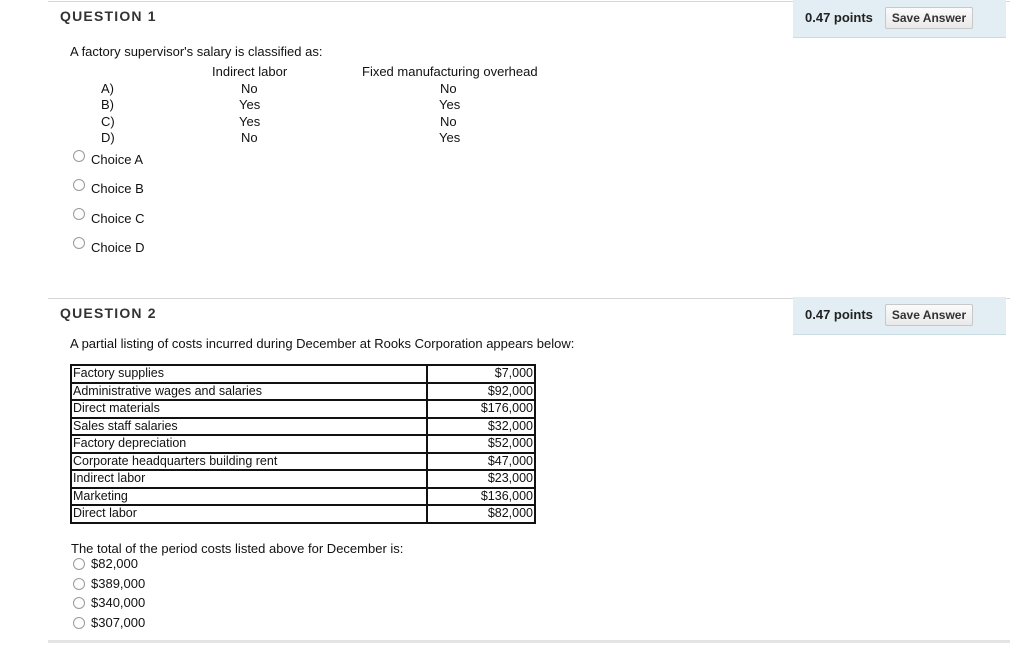 Image resolution: width=1024 pixels, height=645 pixels. I want to click on table-row: Marketing $136,000, so click(303, 497).